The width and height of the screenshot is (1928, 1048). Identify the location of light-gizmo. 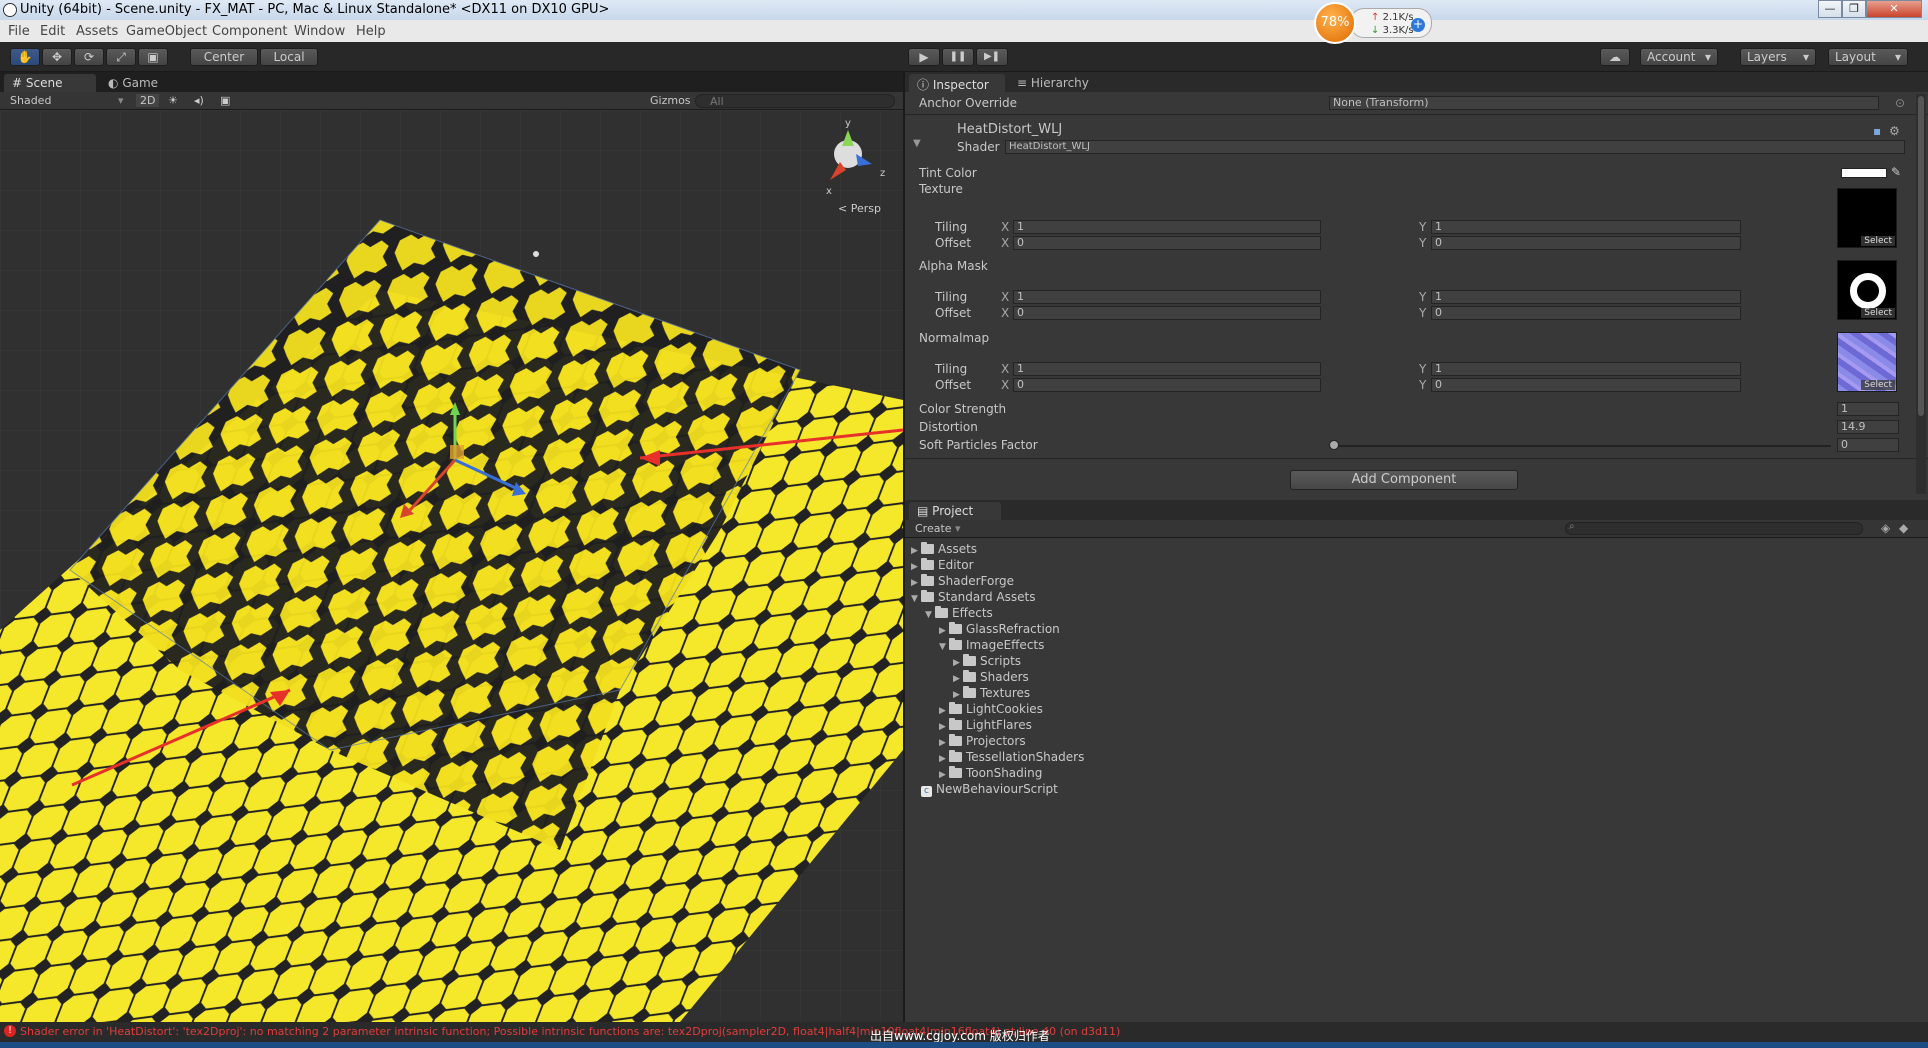
(536, 254).